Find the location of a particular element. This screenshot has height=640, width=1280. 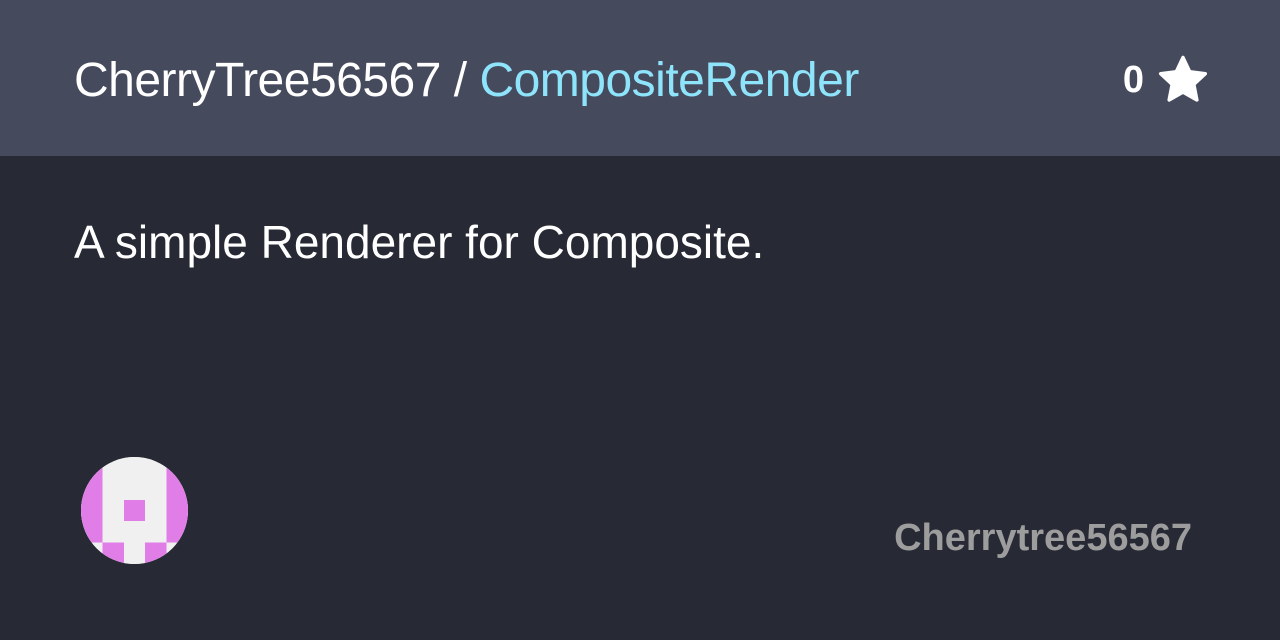

avatar is located at coordinates (134, 510).